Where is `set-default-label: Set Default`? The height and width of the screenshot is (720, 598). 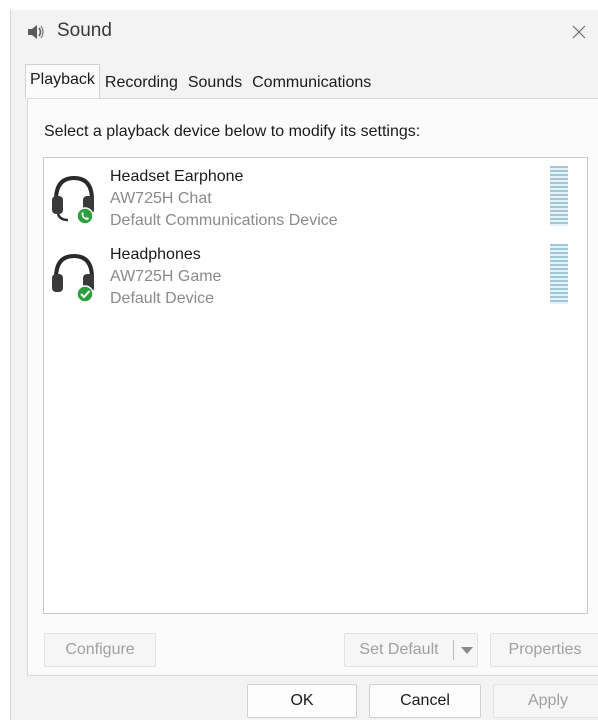
set-default-label: Set Default is located at coordinates (399, 649).